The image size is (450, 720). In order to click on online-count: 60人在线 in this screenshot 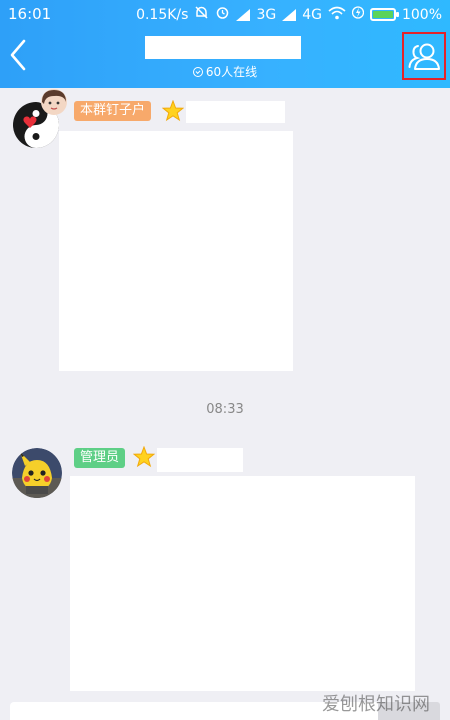, I will do `click(231, 72)`.